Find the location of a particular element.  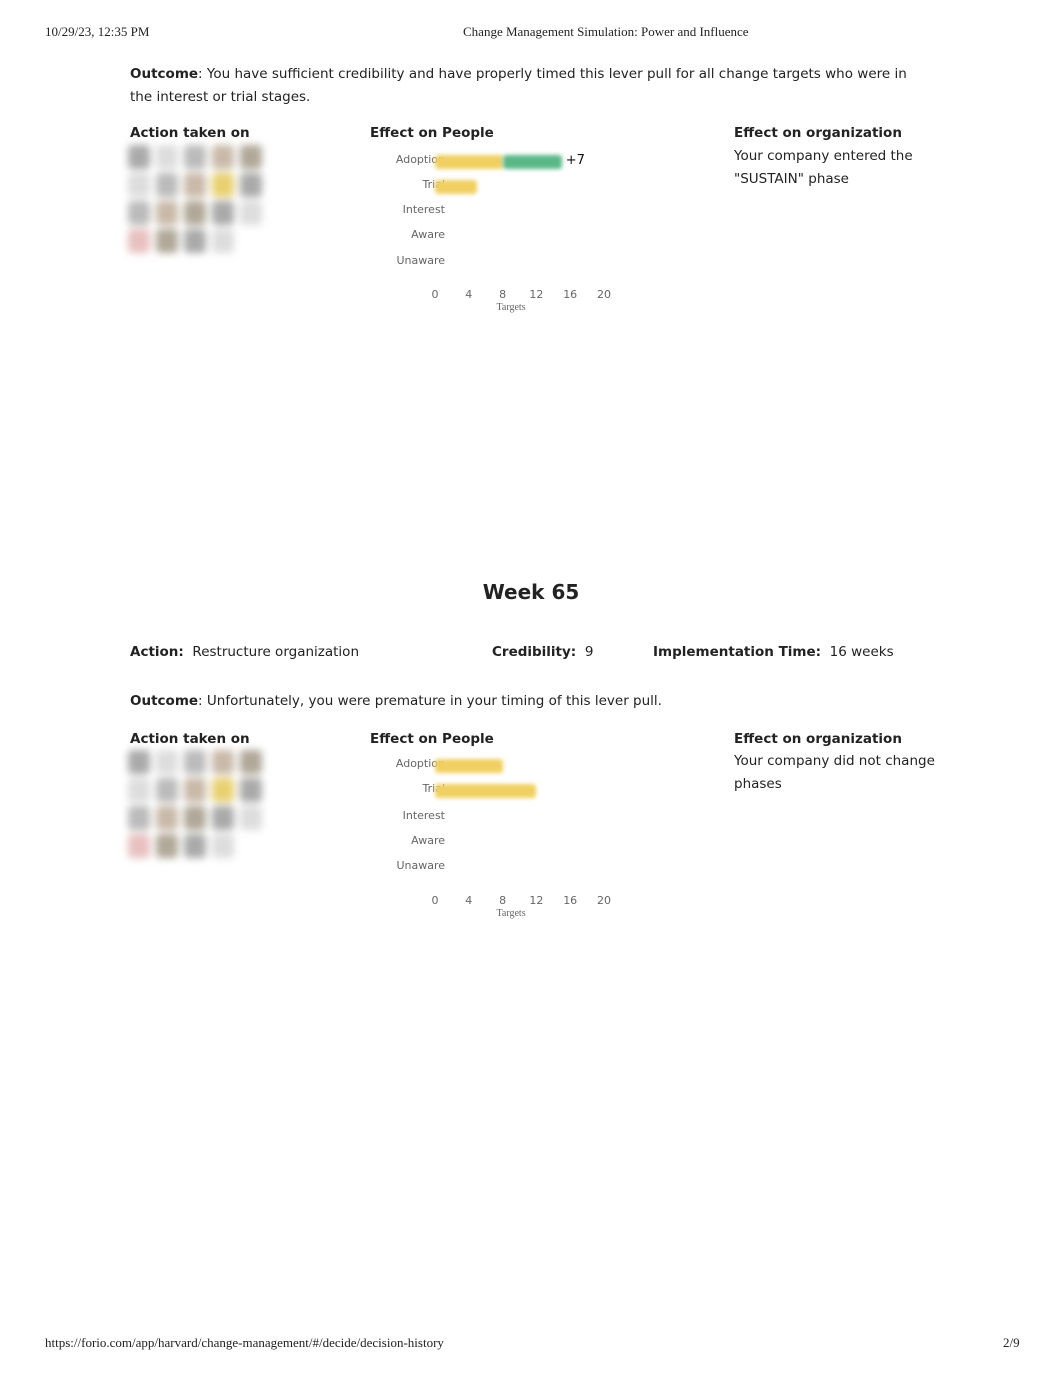

credibility-label: Credibility: is located at coordinates (534, 652).